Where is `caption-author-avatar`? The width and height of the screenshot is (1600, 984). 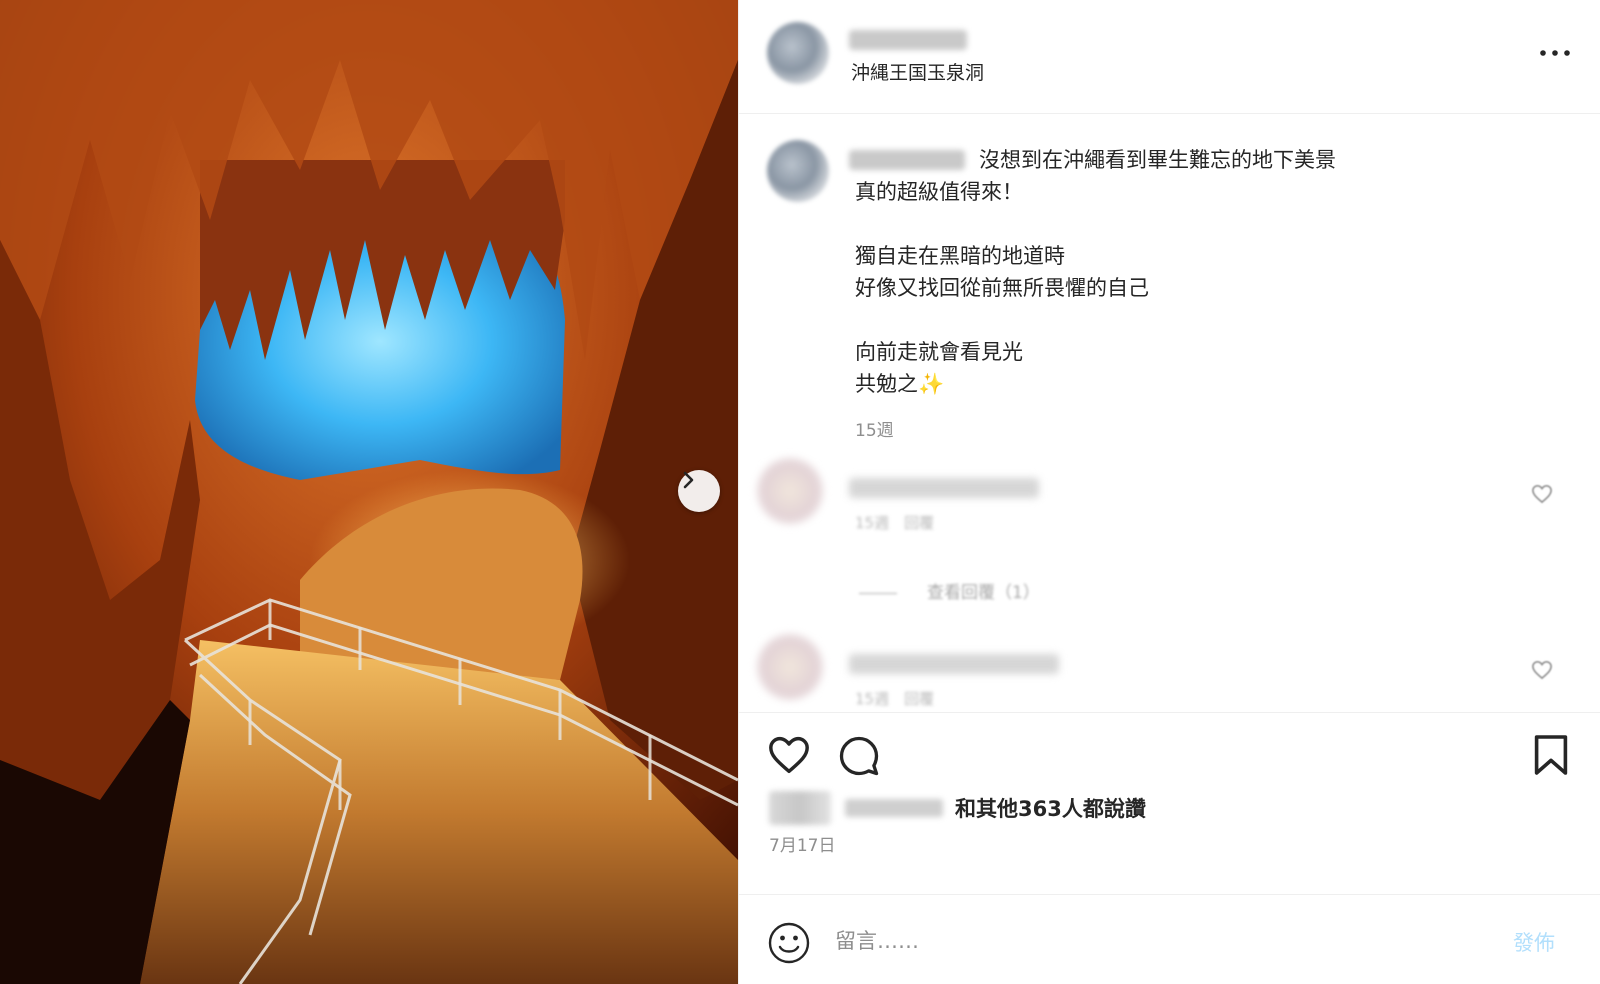
caption-author-avatar is located at coordinates (798, 171).